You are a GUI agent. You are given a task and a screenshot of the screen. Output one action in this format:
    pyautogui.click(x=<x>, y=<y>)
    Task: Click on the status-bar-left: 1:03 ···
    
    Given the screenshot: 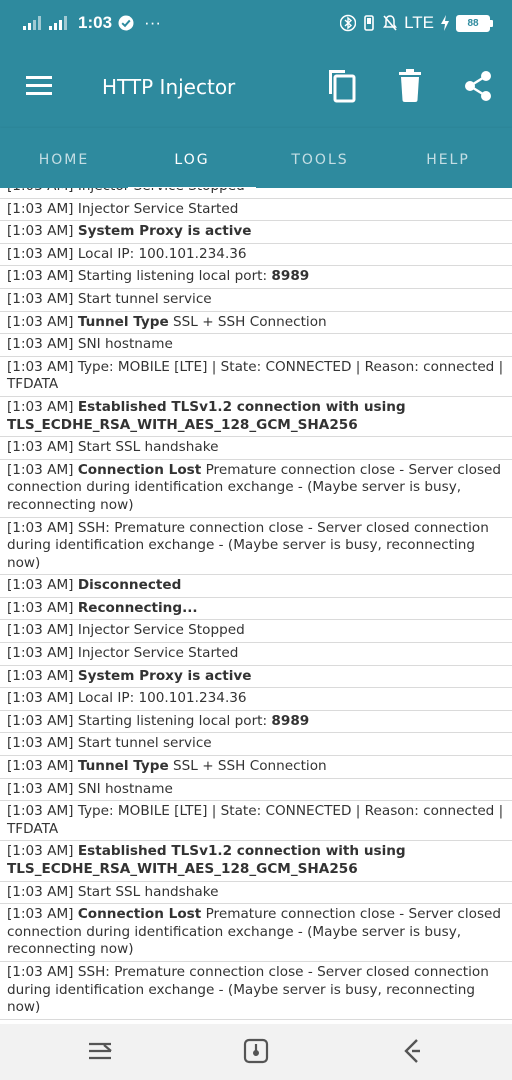 What is the action you would take?
    pyautogui.click(x=91, y=23)
    